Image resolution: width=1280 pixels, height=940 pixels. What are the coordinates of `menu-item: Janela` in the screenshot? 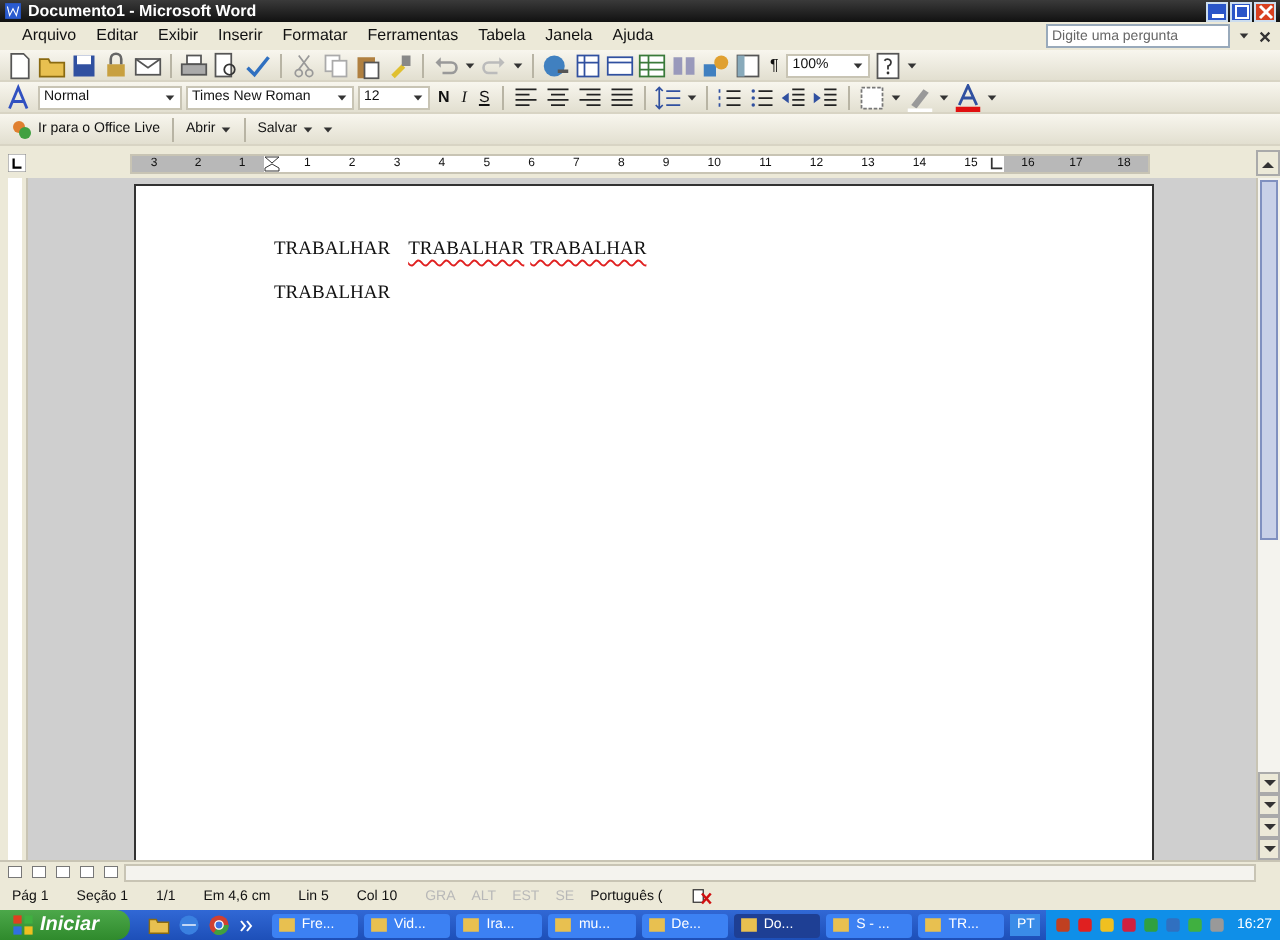 It's located at (569, 36).